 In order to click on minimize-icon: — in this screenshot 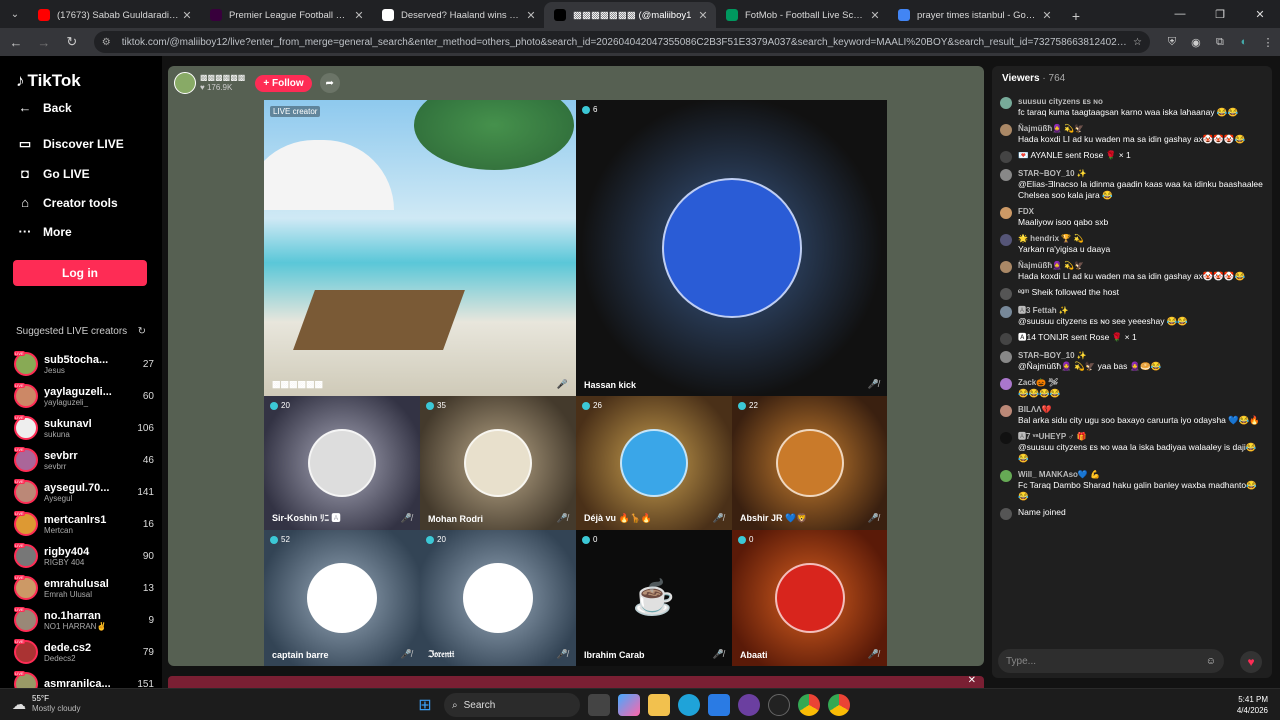, I will do `click(1180, 14)`.